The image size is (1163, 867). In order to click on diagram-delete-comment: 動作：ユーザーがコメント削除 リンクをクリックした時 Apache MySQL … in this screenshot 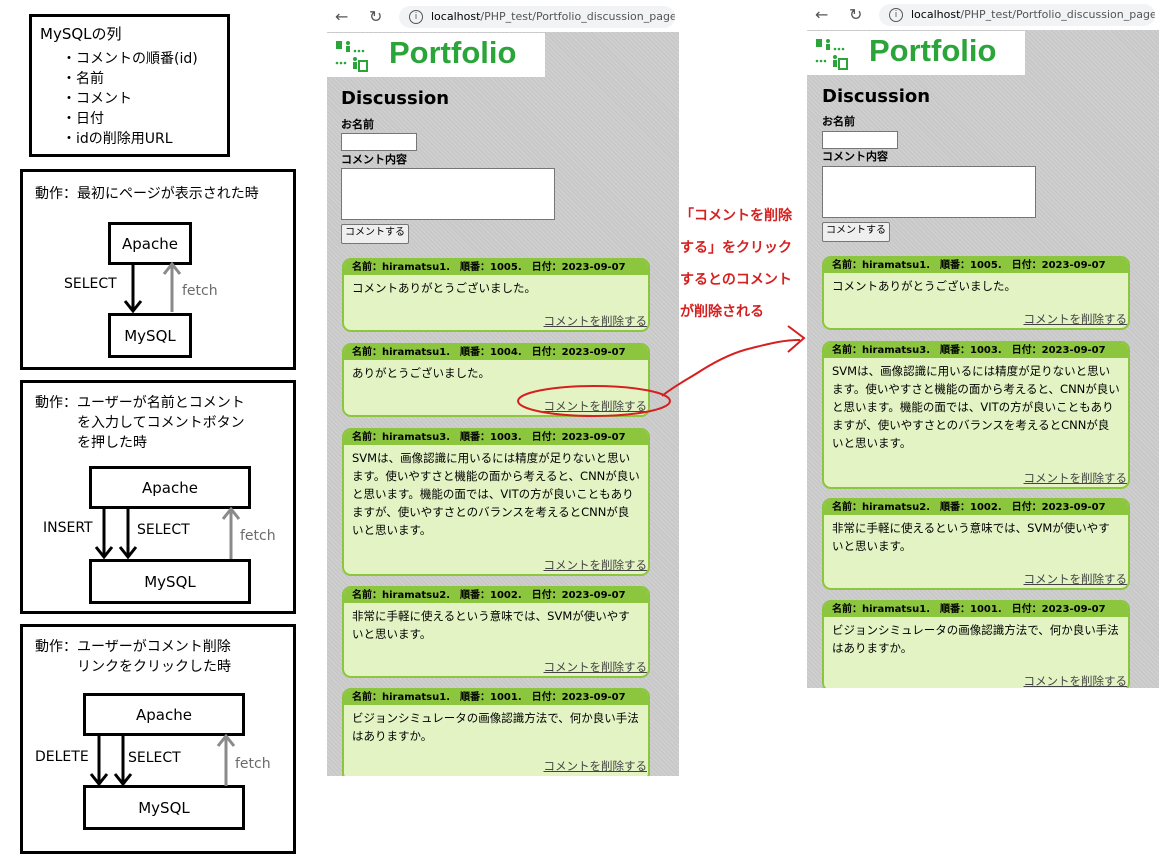, I will do `click(158, 739)`.